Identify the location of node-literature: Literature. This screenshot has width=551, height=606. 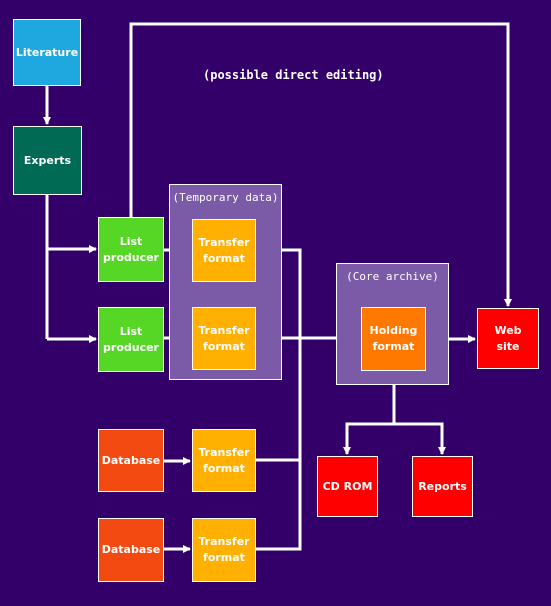
(47, 52).